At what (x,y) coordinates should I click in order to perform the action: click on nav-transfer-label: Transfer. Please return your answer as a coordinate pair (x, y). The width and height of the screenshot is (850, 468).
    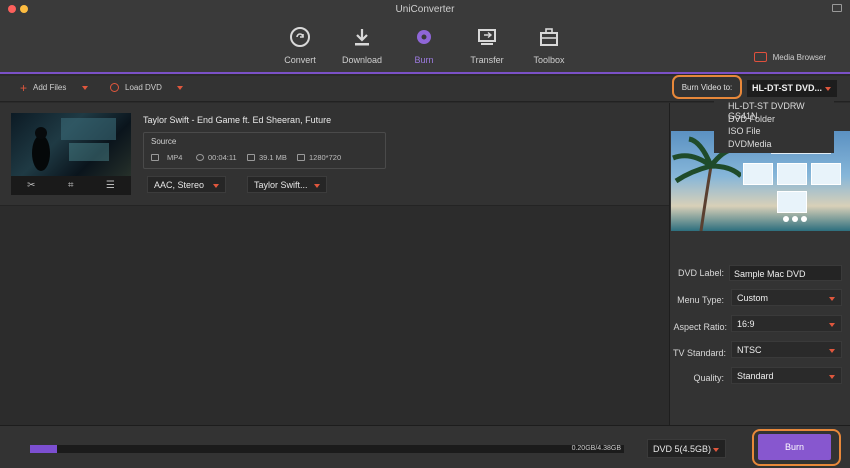
    Looking at the image, I should click on (487, 60).